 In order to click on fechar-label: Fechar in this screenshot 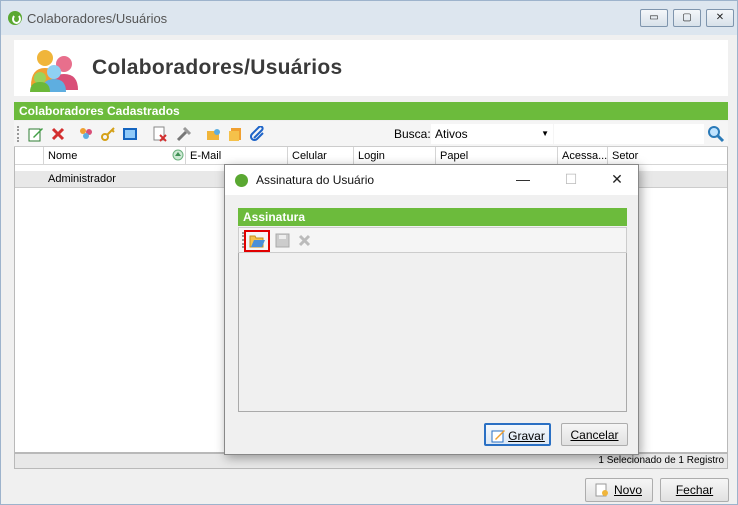, I will do `click(694, 490)`.